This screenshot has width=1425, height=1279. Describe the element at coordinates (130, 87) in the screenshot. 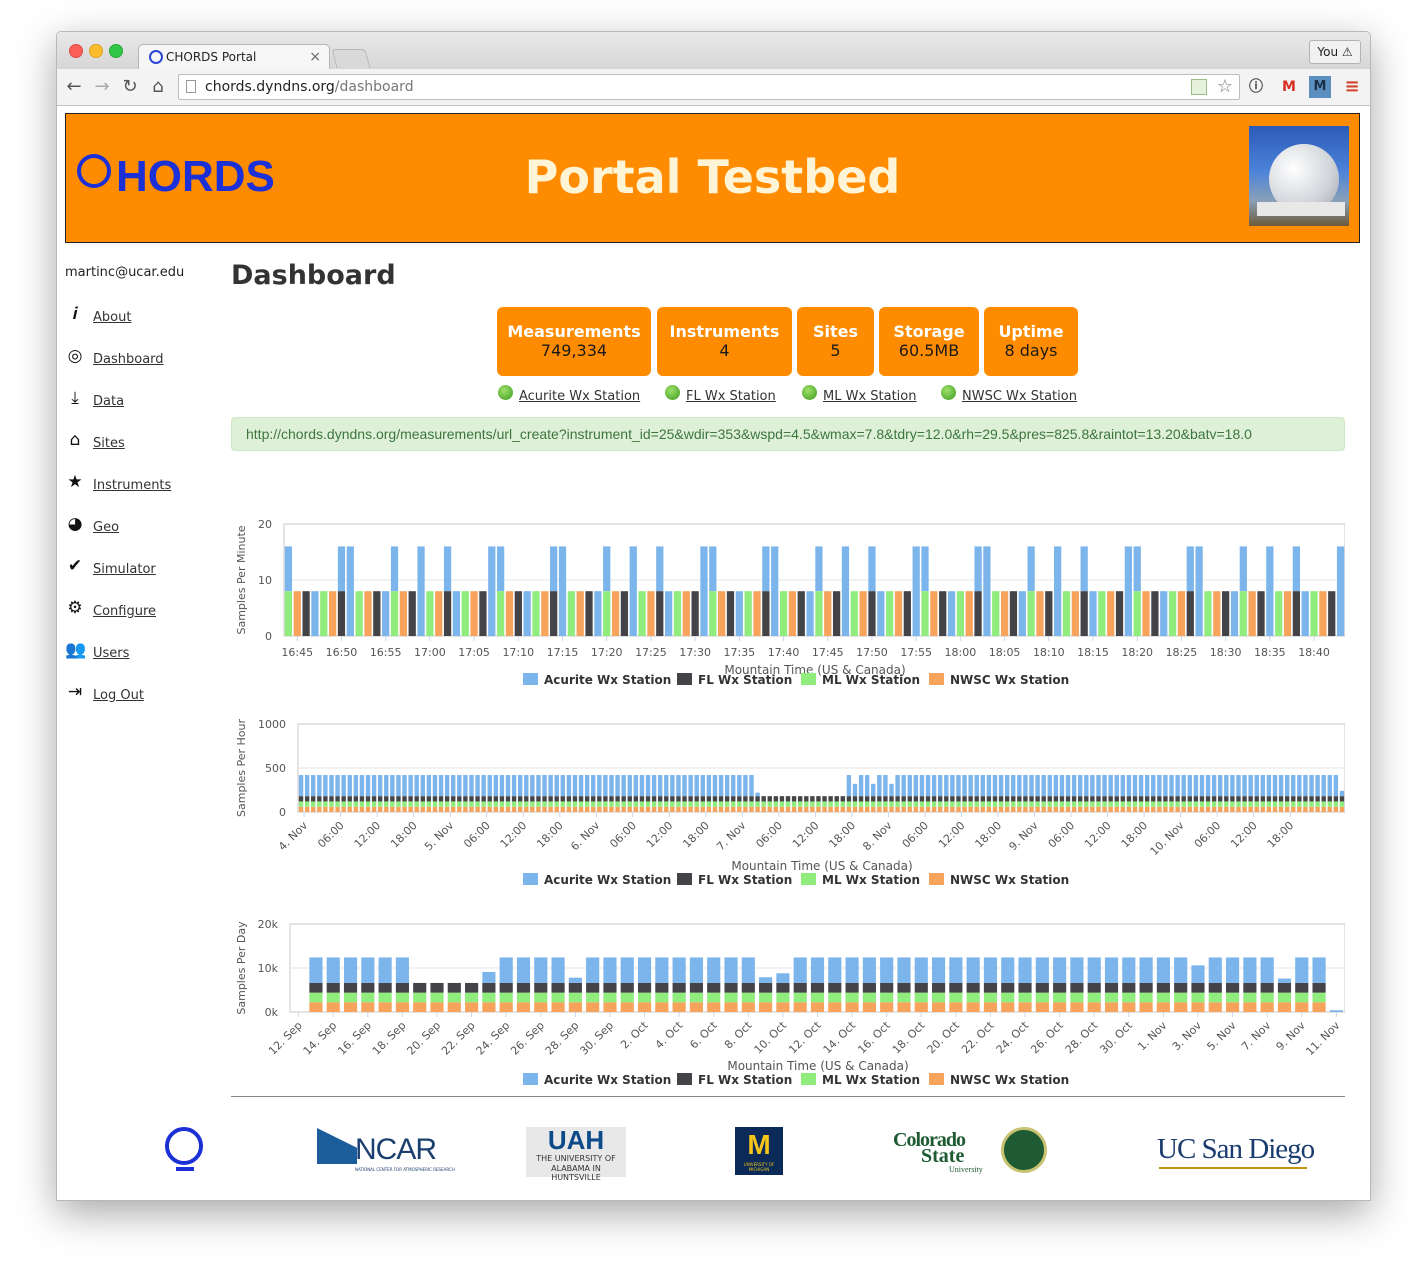

I see `reload-icon: ↻` at that location.